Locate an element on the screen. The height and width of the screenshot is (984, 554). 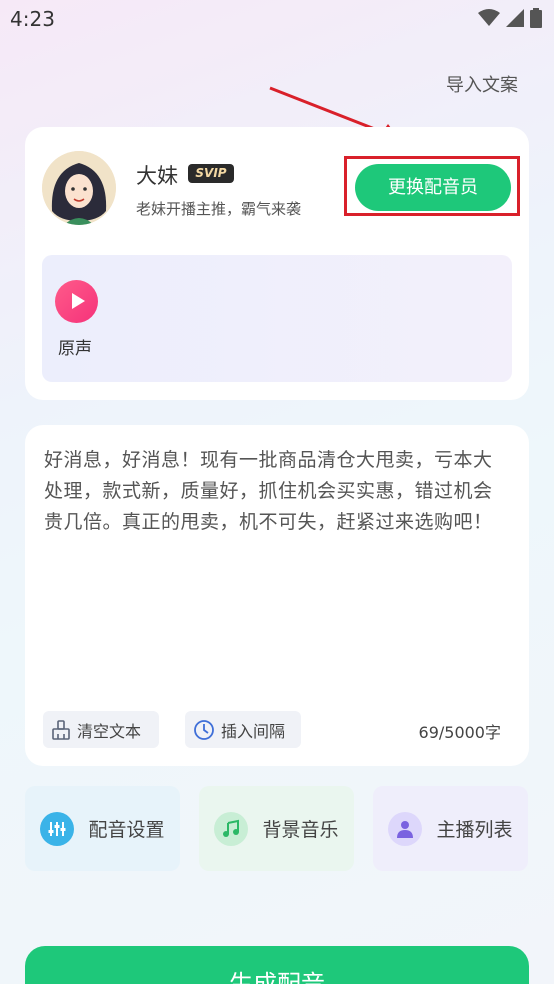
bgm-button: 背景音乐 is located at coordinates (276, 828).